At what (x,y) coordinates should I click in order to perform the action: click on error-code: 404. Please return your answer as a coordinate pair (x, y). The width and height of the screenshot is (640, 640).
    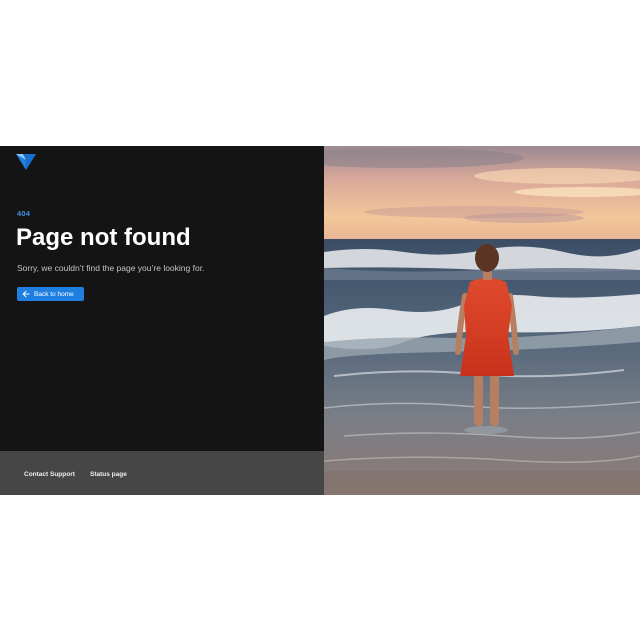
    Looking at the image, I should click on (24, 213).